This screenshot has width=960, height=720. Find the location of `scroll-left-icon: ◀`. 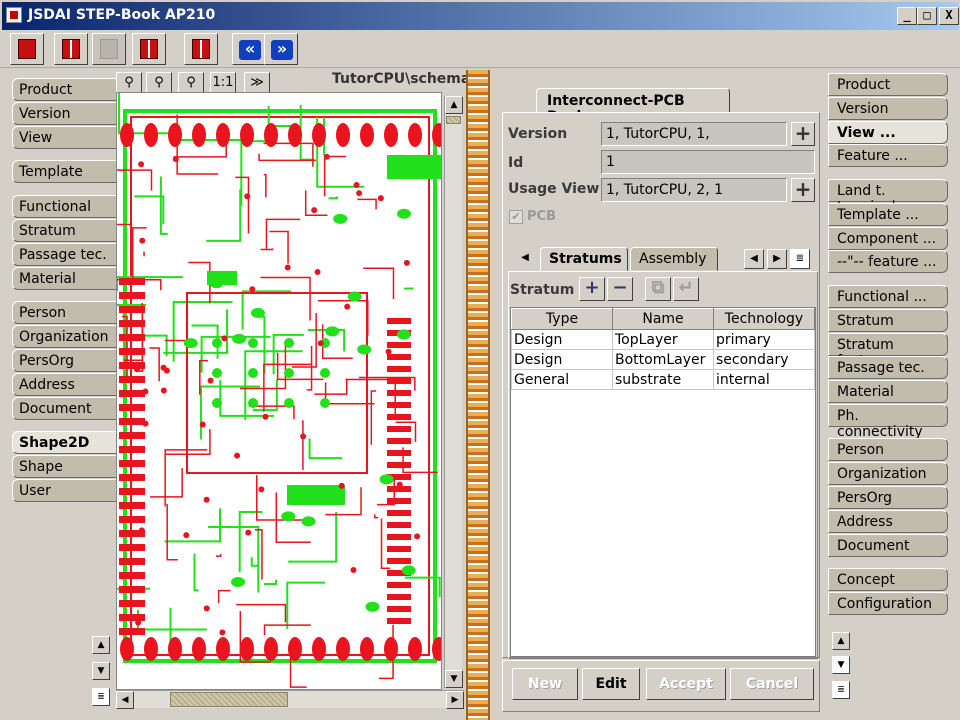

scroll-left-icon: ◀ is located at coordinates (125, 700).